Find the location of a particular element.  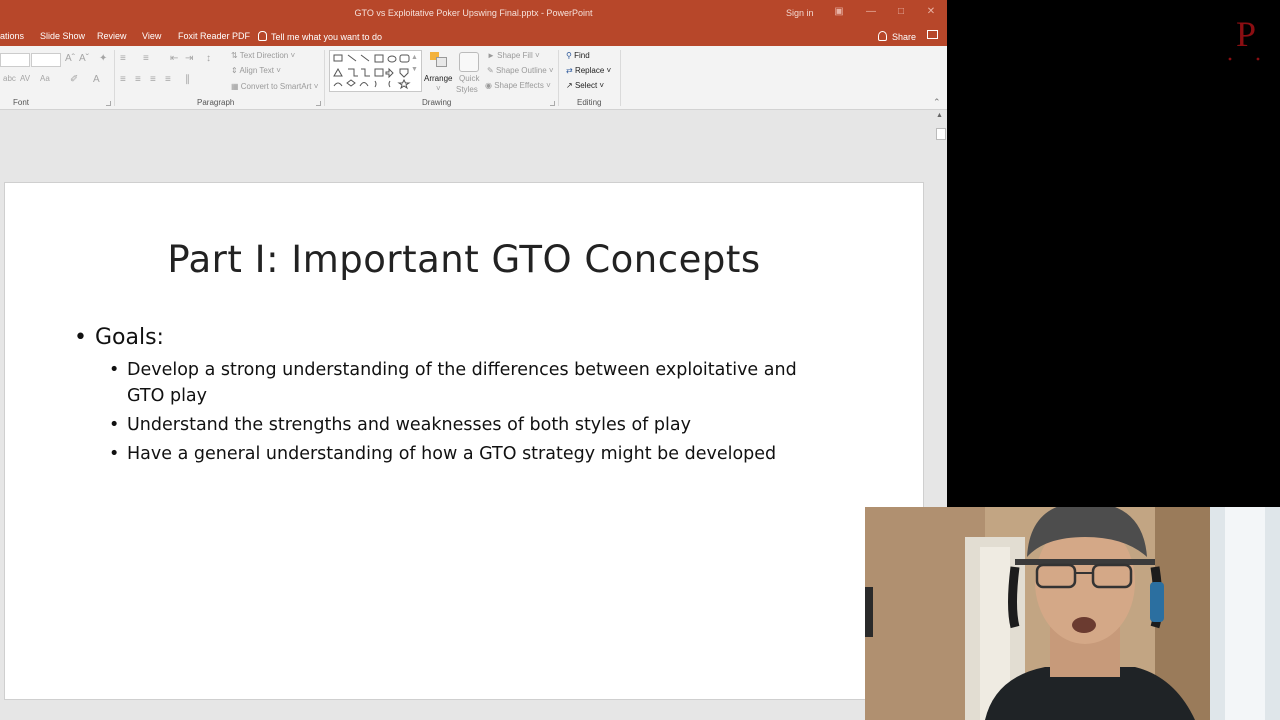

tab-review: Review is located at coordinates (112, 36).